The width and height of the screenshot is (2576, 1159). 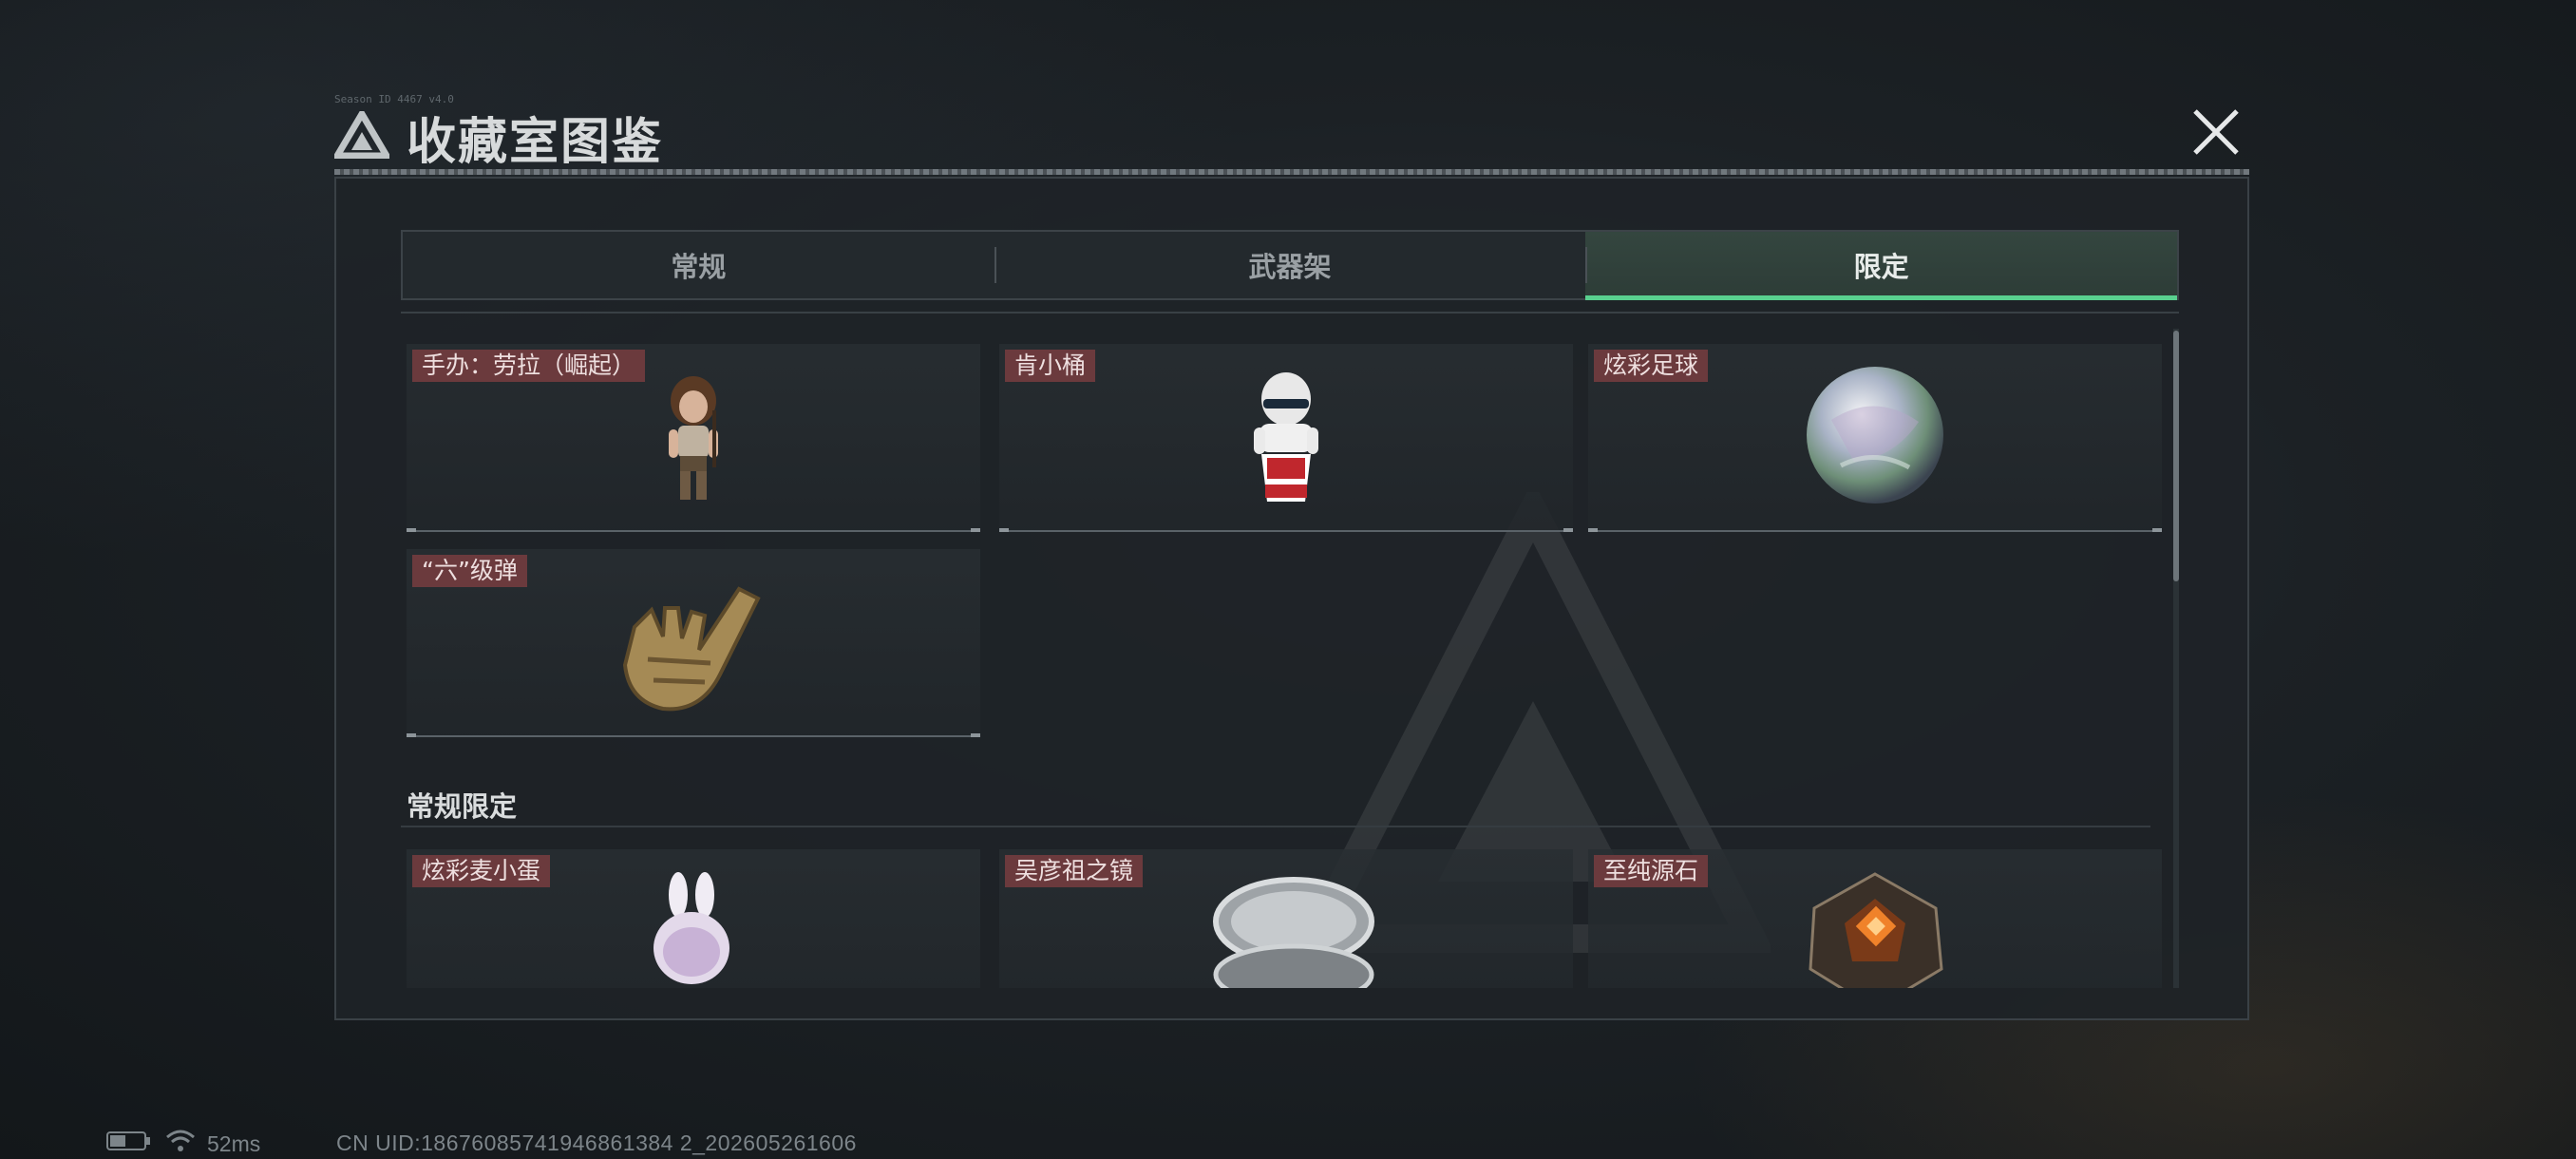 I want to click on bunny-figure-icon, so click(x=691, y=928).